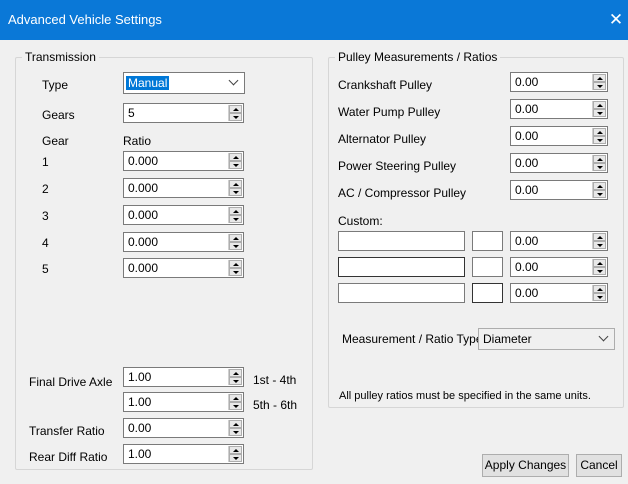  What do you see at coordinates (382, 139) in the screenshot?
I see `pulley-label: Alternator Pulley` at bounding box center [382, 139].